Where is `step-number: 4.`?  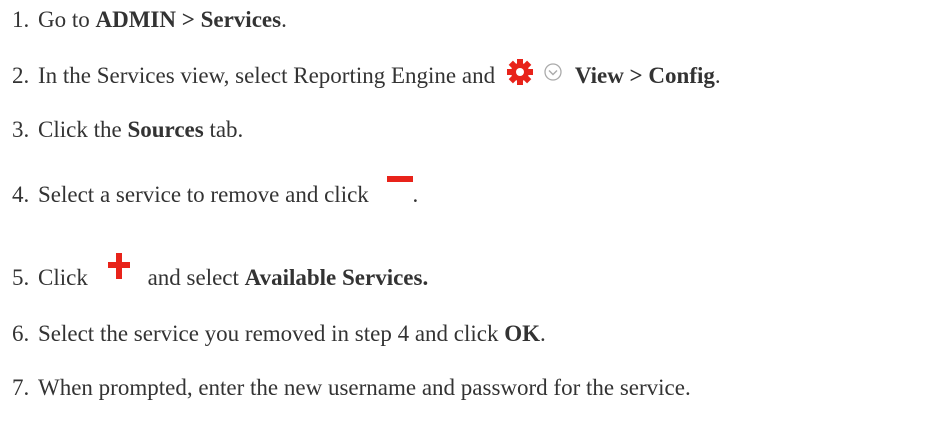
step-number: 4. is located at coordinates (21, 194).